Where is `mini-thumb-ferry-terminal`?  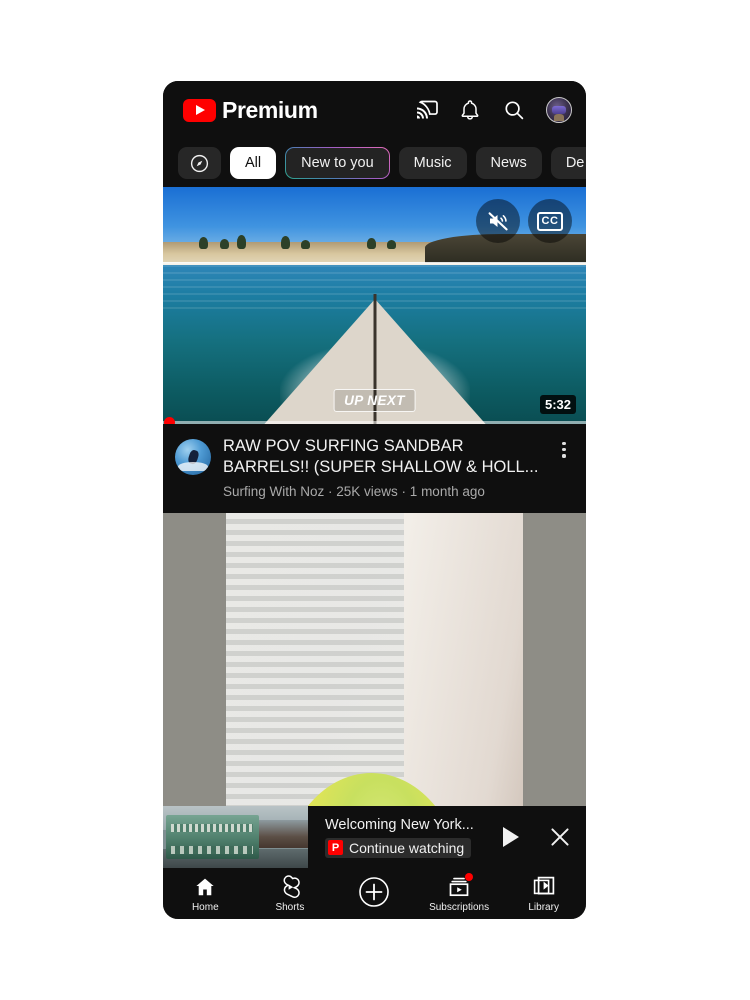
mini-thumb-ferry-terminal is located at coordinates (212, 837).